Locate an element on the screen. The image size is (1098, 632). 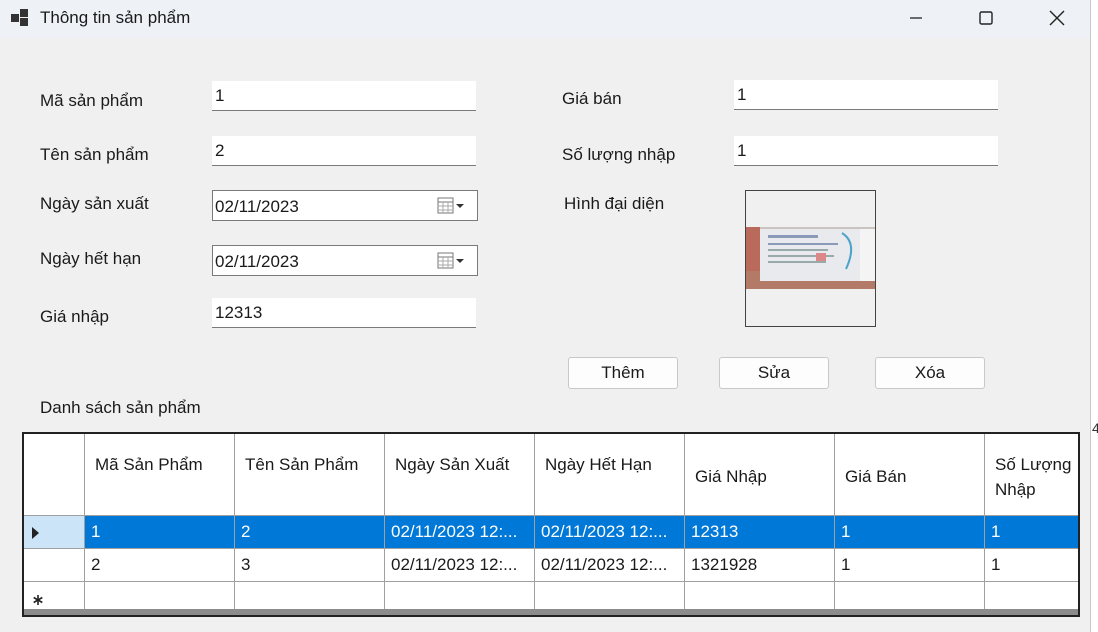
horizontal-scrollbar is located at coordinates (551, 612).